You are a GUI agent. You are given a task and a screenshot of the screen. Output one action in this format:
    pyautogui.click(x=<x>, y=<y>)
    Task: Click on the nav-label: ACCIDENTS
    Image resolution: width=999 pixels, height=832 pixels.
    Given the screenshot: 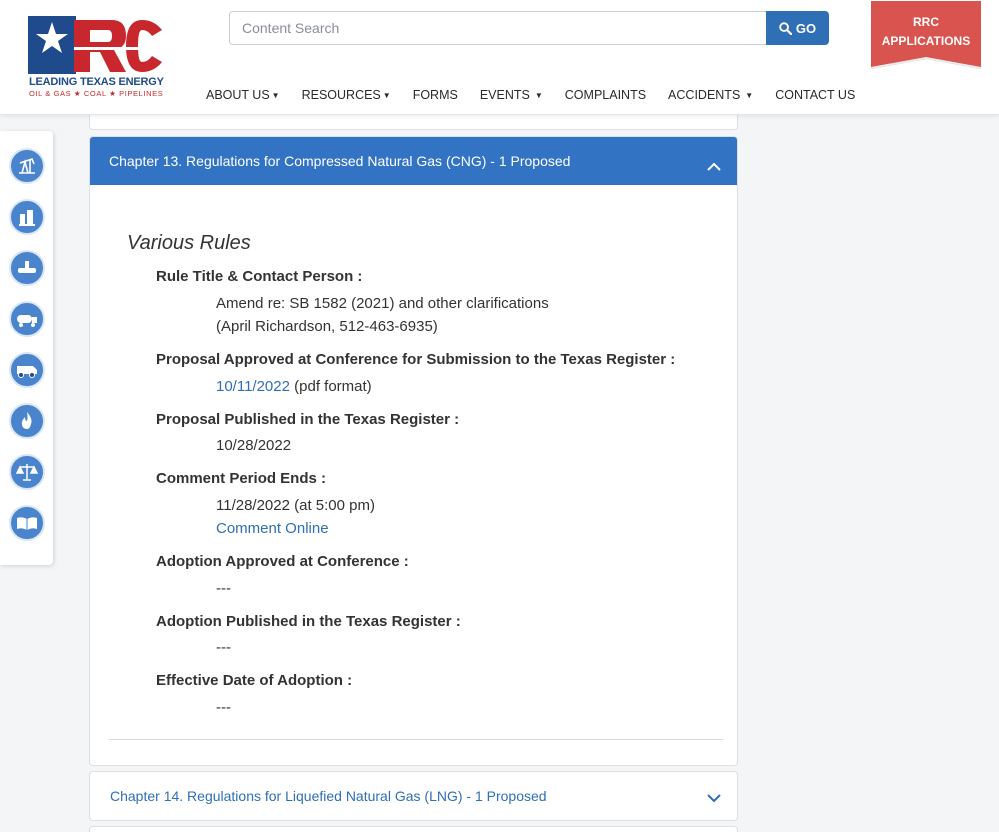 What is the action you would take?
    pyautogui.click(x=704, y=95)
    